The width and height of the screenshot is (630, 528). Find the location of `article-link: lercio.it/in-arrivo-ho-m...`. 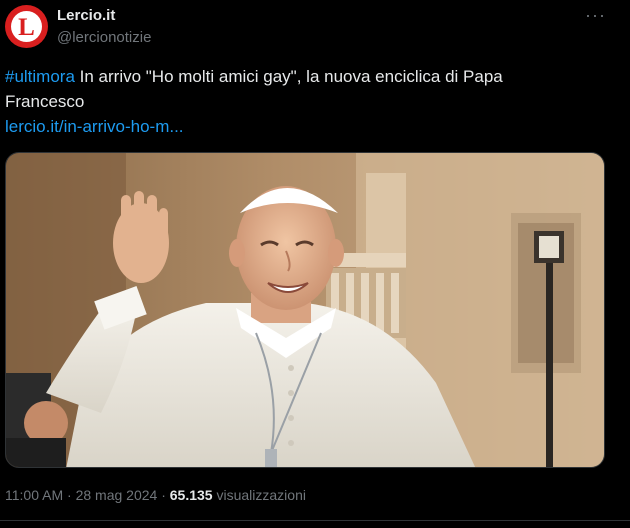

article-link: lercio.it/in-arrivo-ho-m... is located at coordinates (94, 127).